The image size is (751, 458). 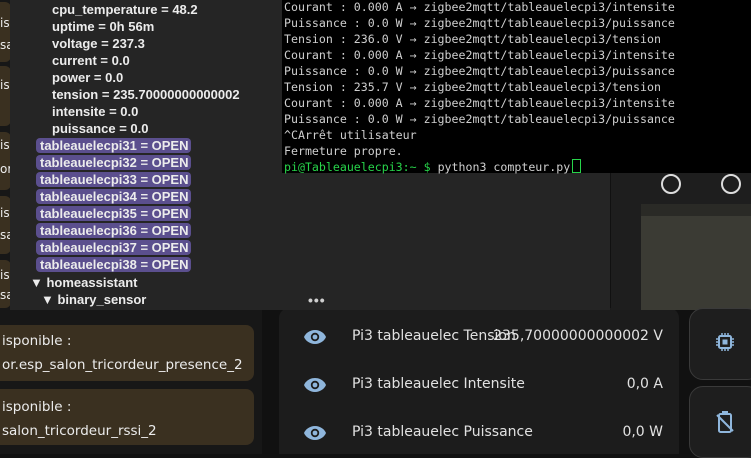 What do you see at coordinates (122, 365) in the screenshot?
I see `warning-entity: or.esp_salon_tricordeur_presence_2` at bounding box center [122, 365].